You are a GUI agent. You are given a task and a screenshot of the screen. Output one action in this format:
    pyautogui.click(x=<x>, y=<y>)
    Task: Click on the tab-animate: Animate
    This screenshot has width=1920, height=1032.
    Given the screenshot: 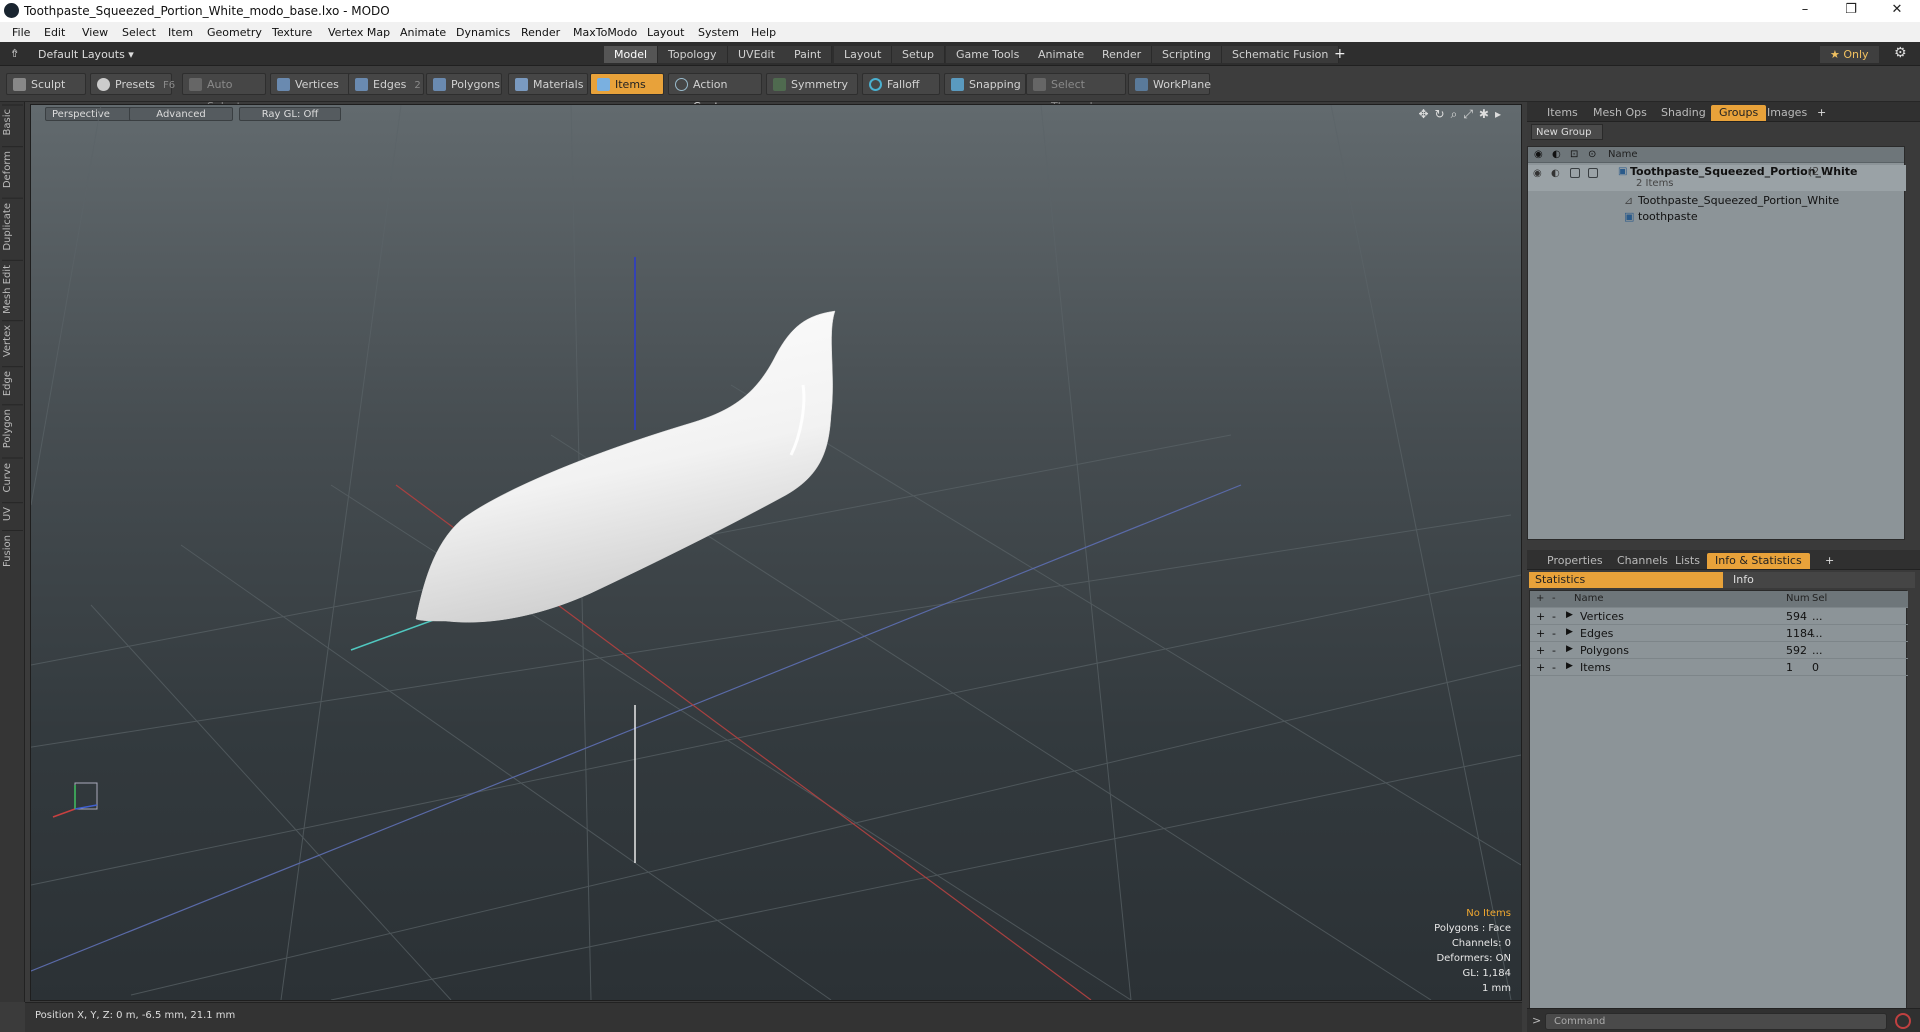 What is the action you would take?
    pyautogui.click(x=1062, y=54)
    